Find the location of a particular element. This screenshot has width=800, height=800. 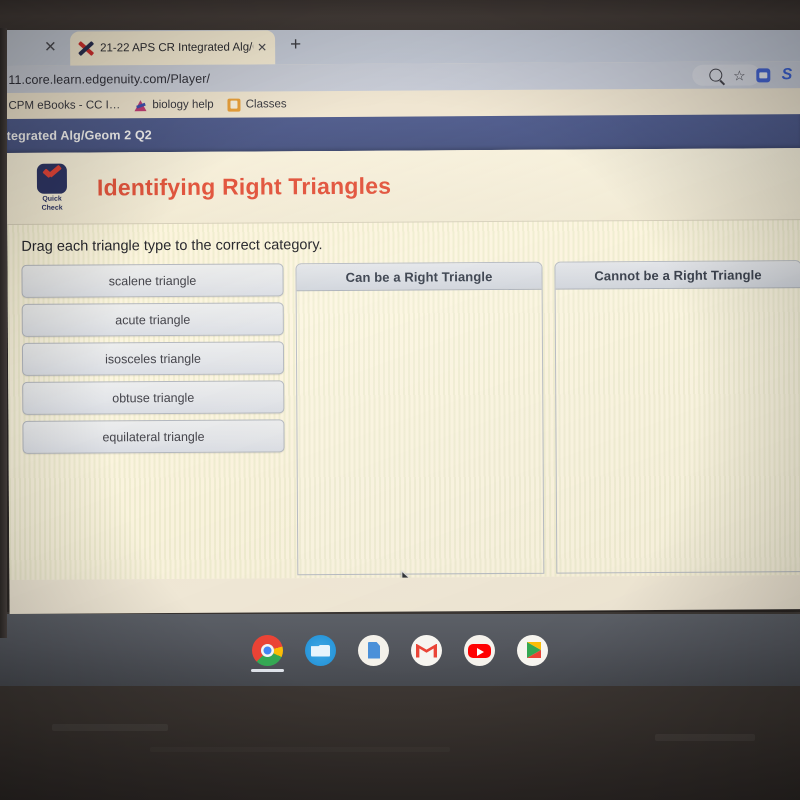

bookmark-classes: Classes is located at coordinates (257, 105).